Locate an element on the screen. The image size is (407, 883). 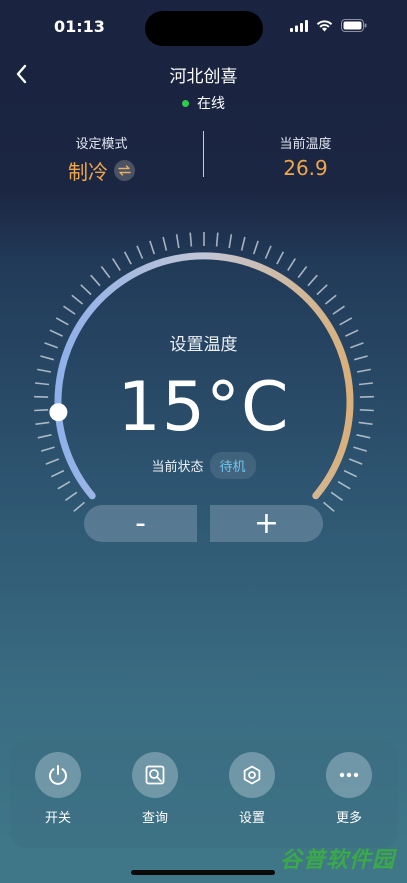
more-circle is located at coordinates (349, 775).